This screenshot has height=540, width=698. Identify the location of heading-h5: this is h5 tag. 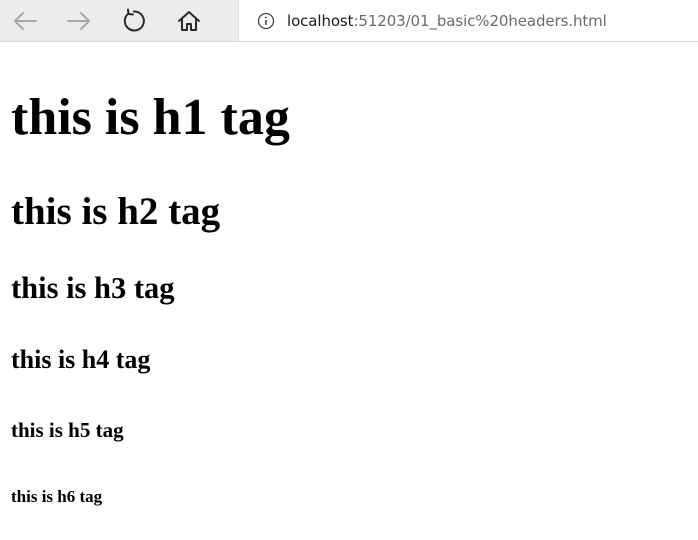
(67, 430).